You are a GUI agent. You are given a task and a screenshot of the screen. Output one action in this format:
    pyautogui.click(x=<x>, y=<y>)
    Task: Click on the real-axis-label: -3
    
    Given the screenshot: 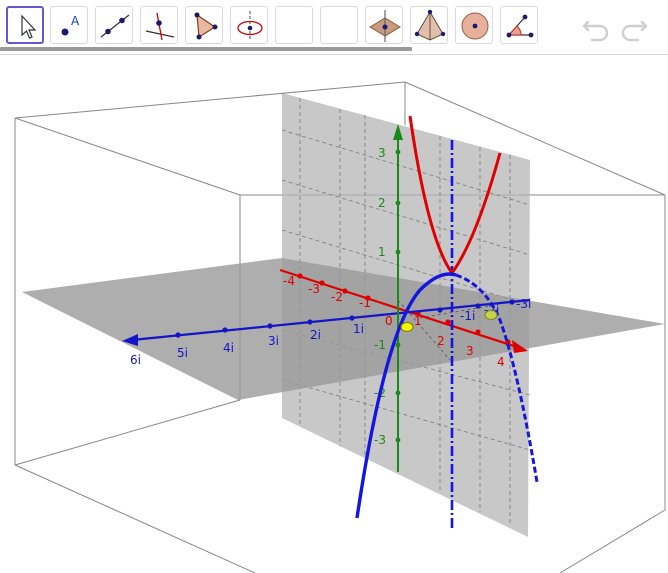 What is the action you would take?
    pyautogui.click(x=314, y=289)
    